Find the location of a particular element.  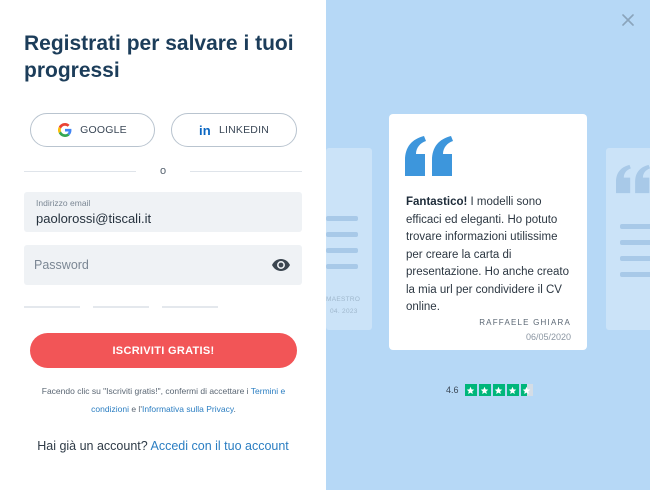

login-link: Accedi con il tuo account is located at coordinates (220, 446).